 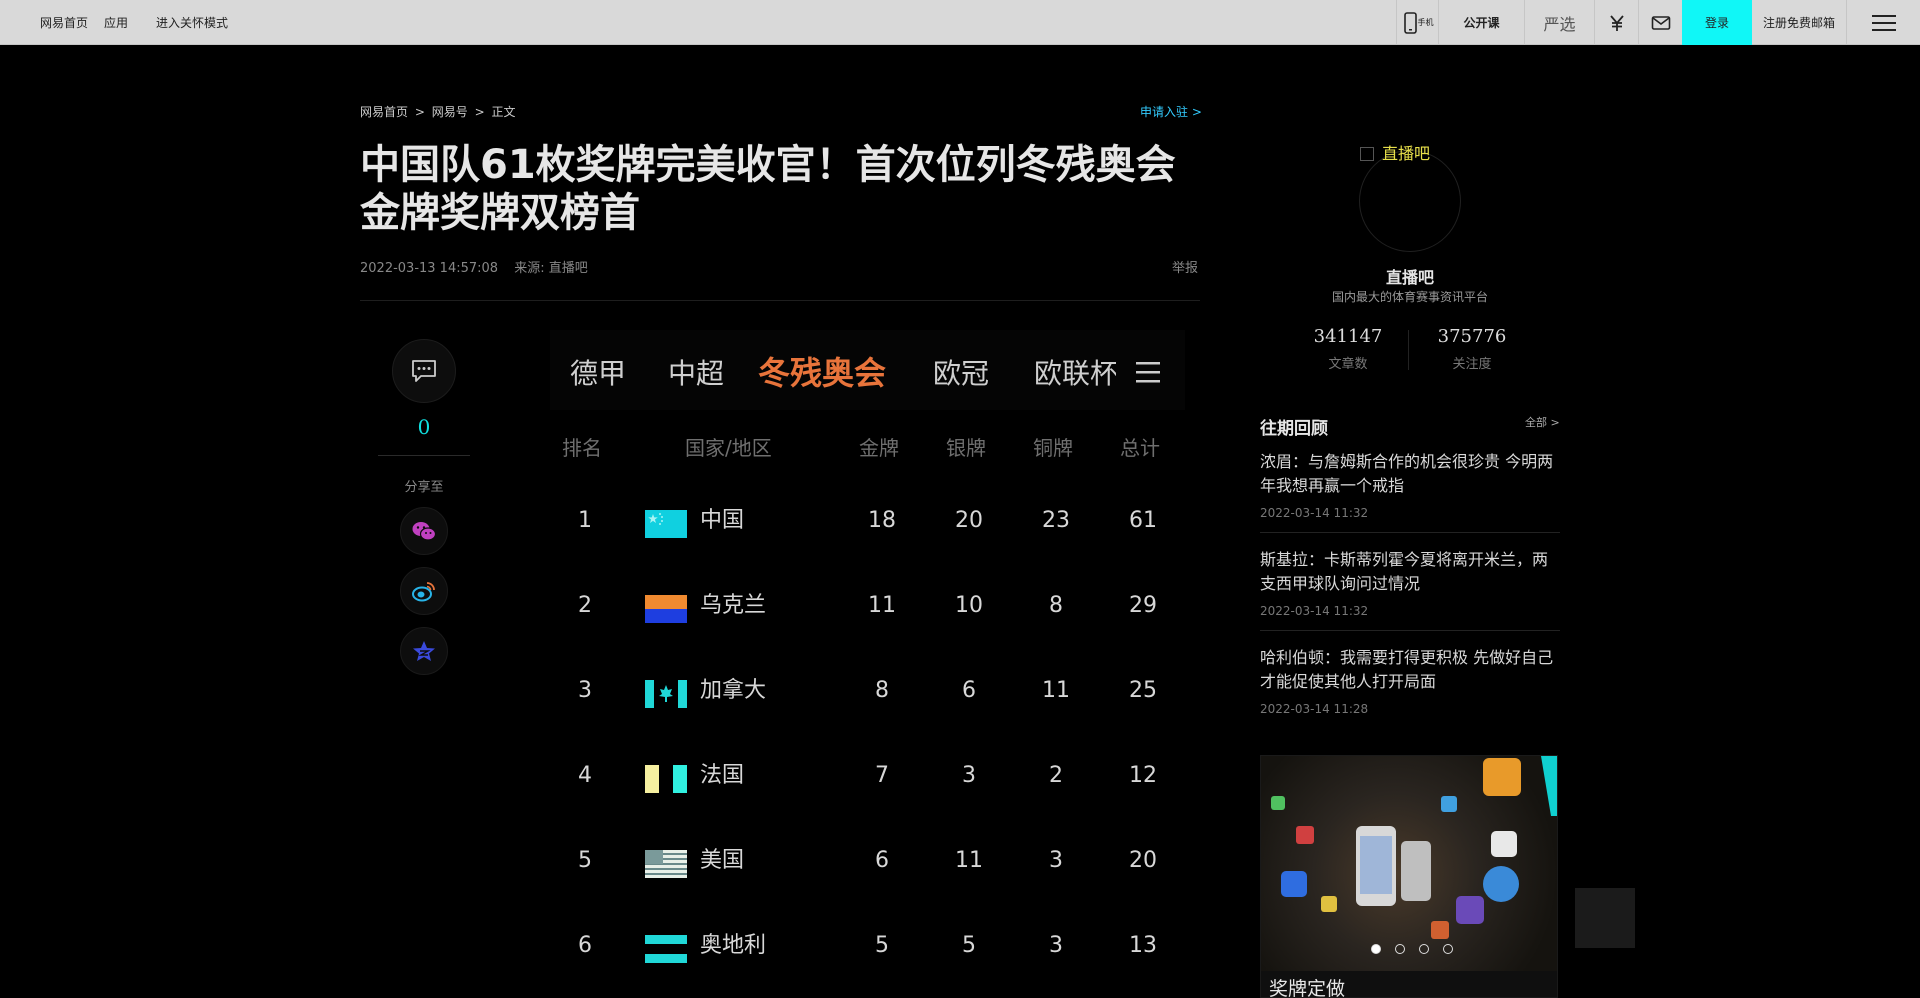 What do you see at coordinates (1348, 349) in the screenshot?
I see `stat-articles: 341147 文章数` at bounding box center [1348, 349].